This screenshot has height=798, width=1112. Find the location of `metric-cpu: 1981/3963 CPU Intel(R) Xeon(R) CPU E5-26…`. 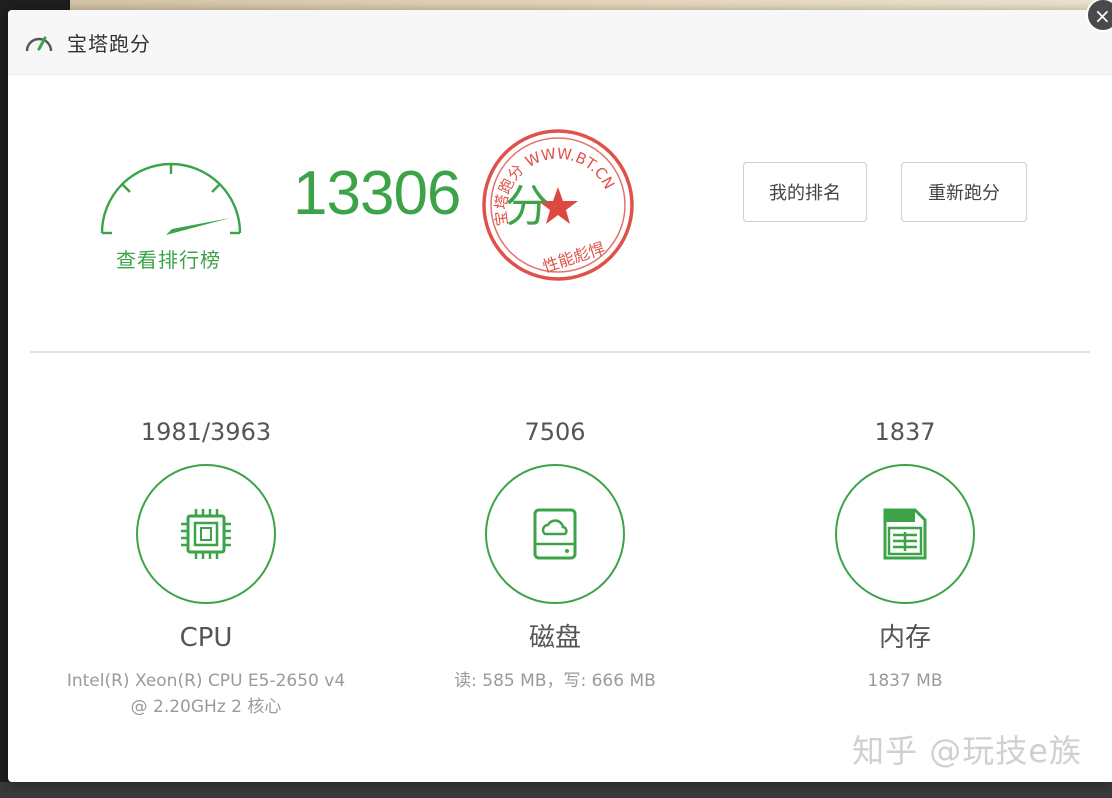

metric-cpu: 1981/3963 CPU Intel(R) Xeon(R) CPU E5-26… is located at coordinates (206, 566).